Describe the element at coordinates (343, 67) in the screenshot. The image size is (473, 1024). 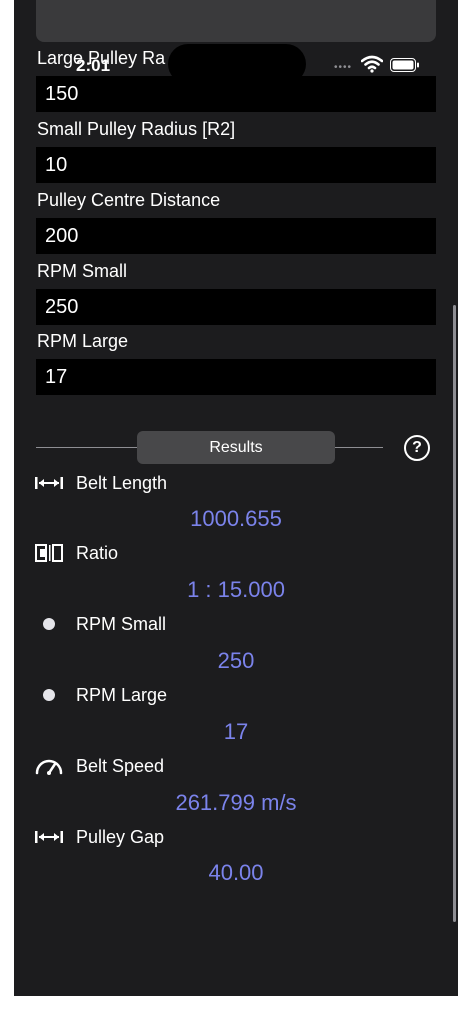
I see `signal-dots-icon: ••••` at that location.